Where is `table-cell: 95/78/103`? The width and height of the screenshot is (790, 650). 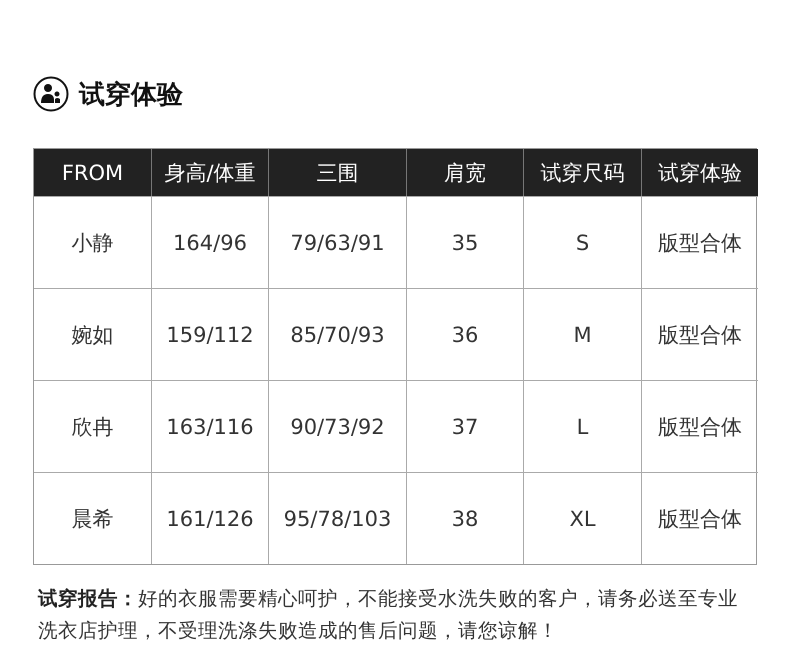
table-cell: 95/78/103 is located at coordinates (337, 518).